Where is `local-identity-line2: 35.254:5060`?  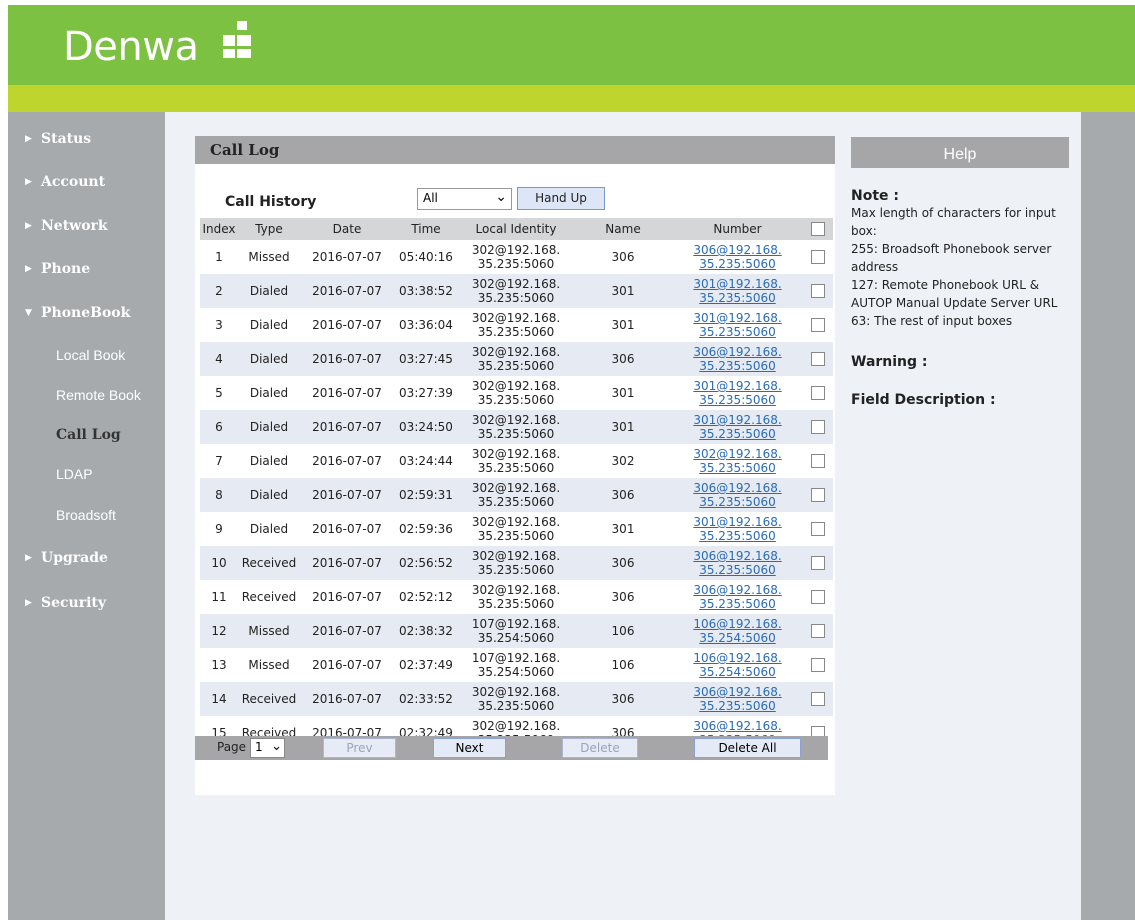 local-identity-line2: 35.254:5060 is located at coordinates (516, 672).